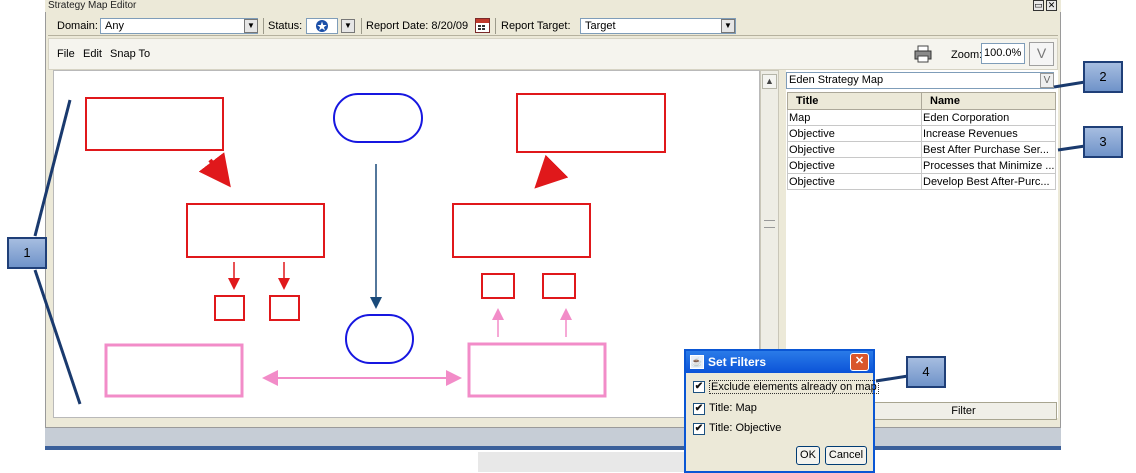 This screenshot has height=473, width=1136. I want to click on callout-3: 3, so click(1103, 142).